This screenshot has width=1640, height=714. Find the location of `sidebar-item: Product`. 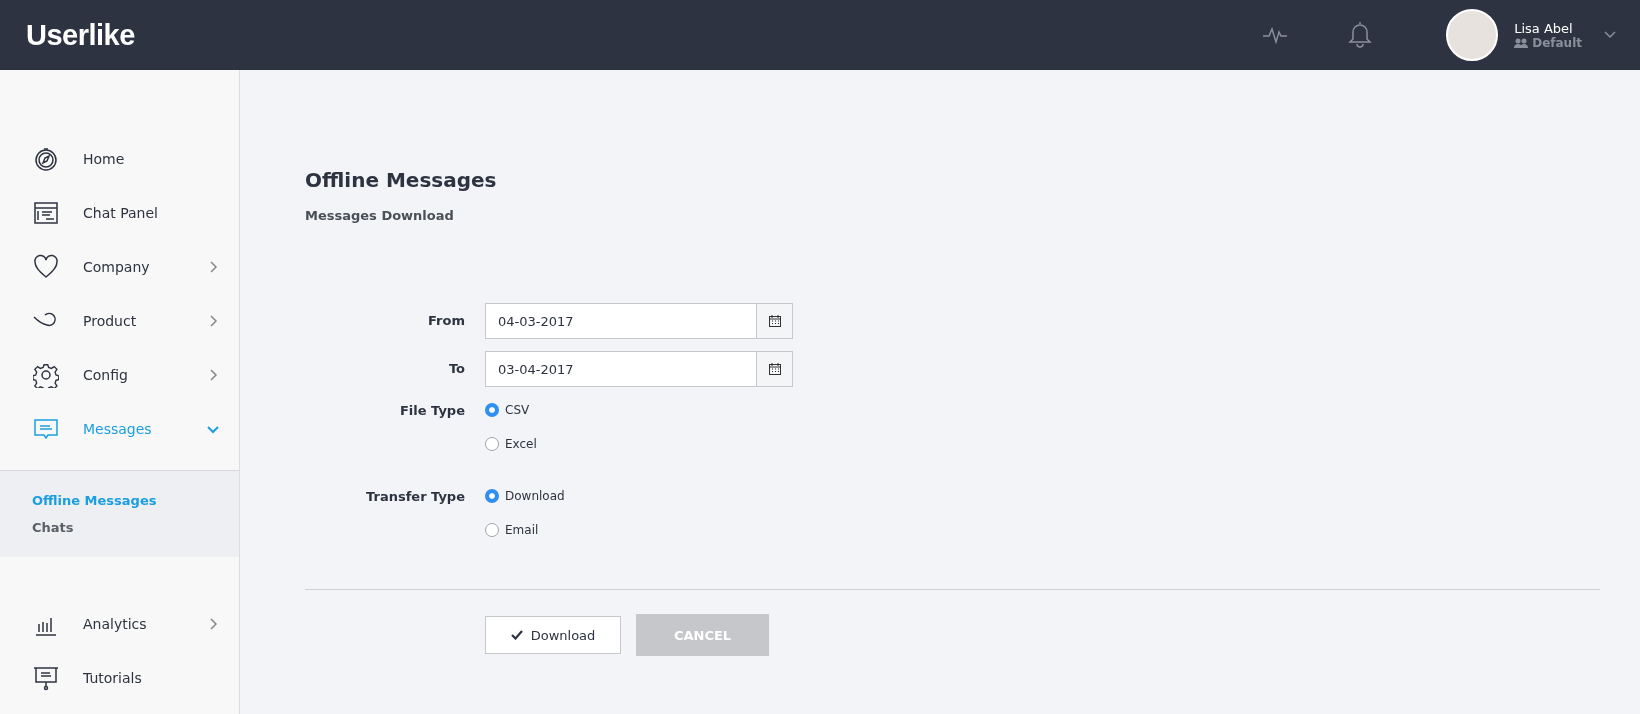

sidebar-item: Product is located at coordinates (119, 321).